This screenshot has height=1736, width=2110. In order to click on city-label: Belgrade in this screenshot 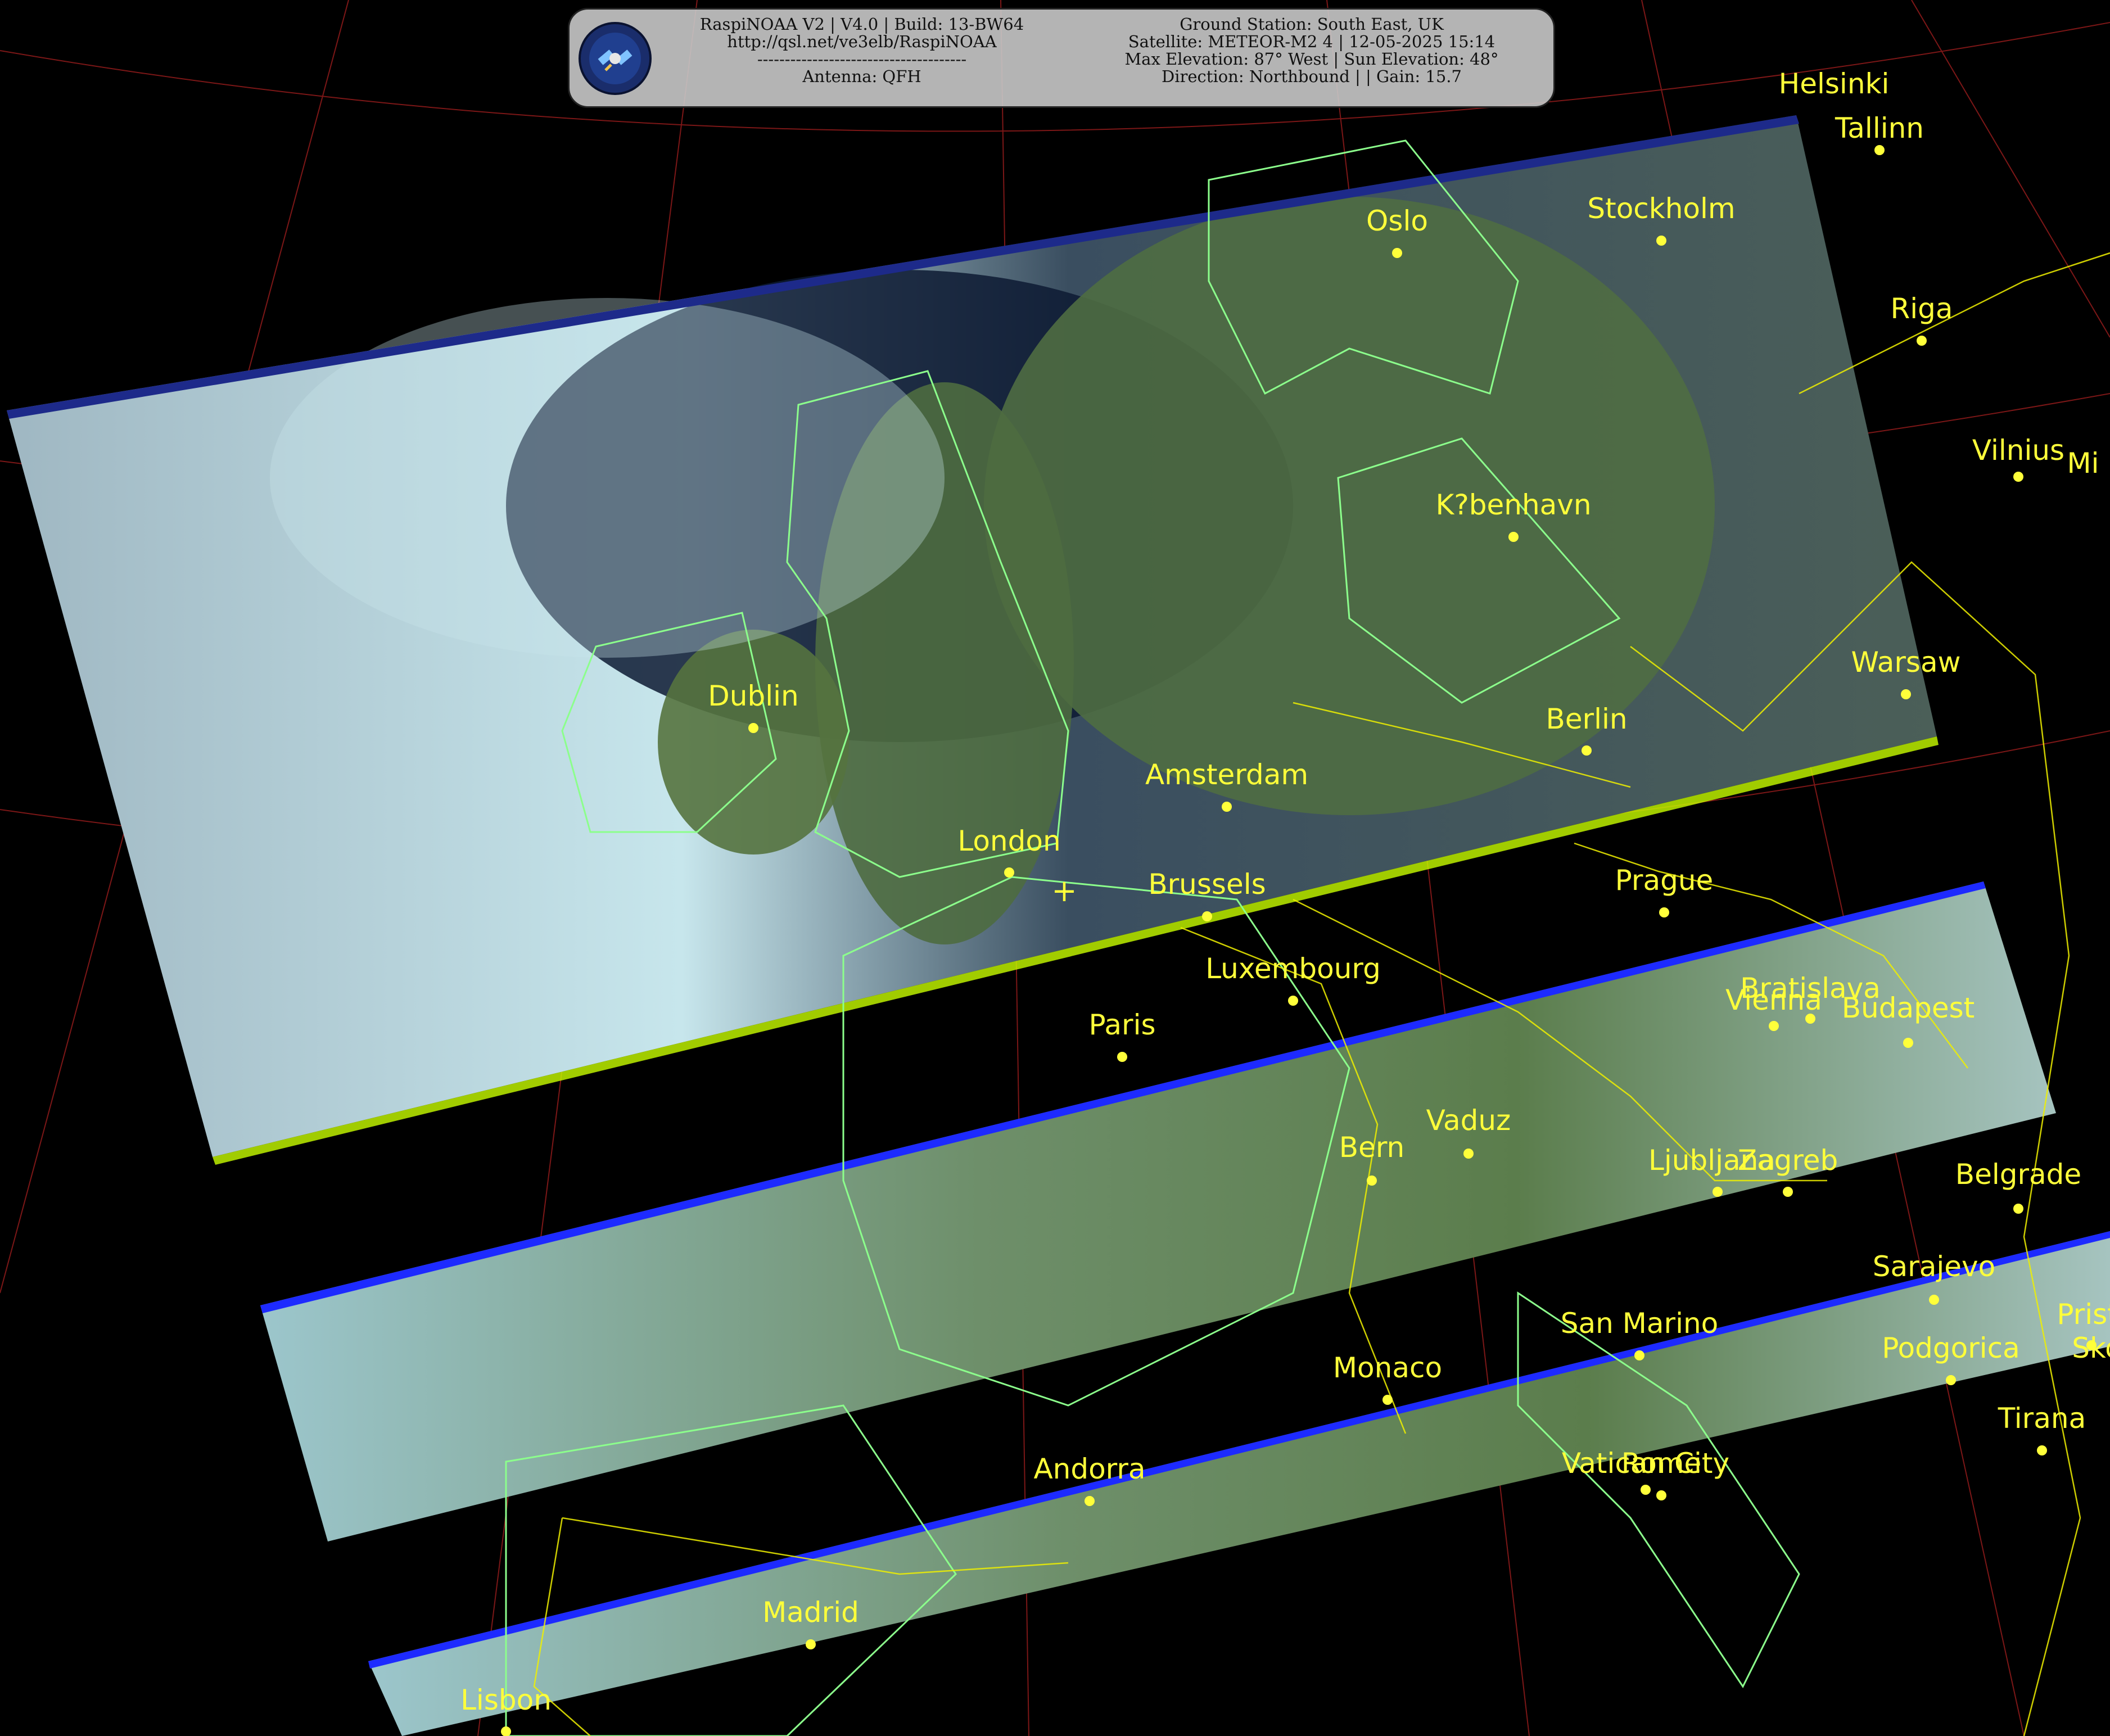, I will do `click(2018, 1174)`.